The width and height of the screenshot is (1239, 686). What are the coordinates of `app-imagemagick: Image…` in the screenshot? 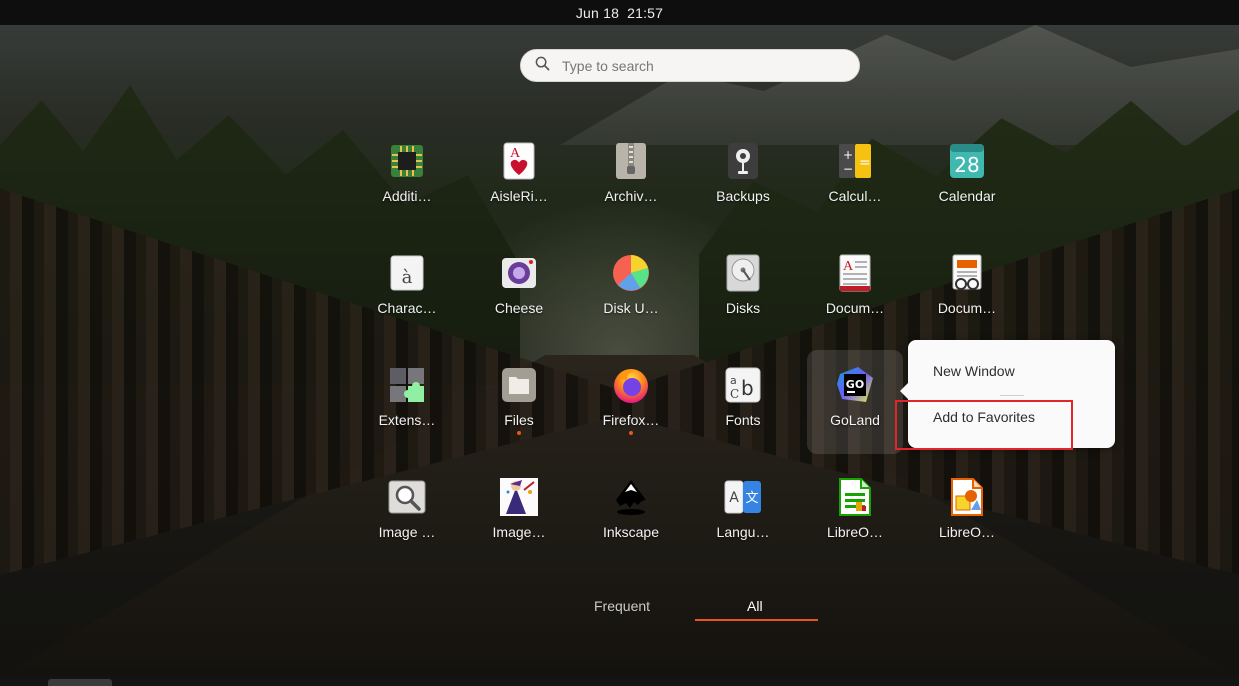 It's located at (519, 514).